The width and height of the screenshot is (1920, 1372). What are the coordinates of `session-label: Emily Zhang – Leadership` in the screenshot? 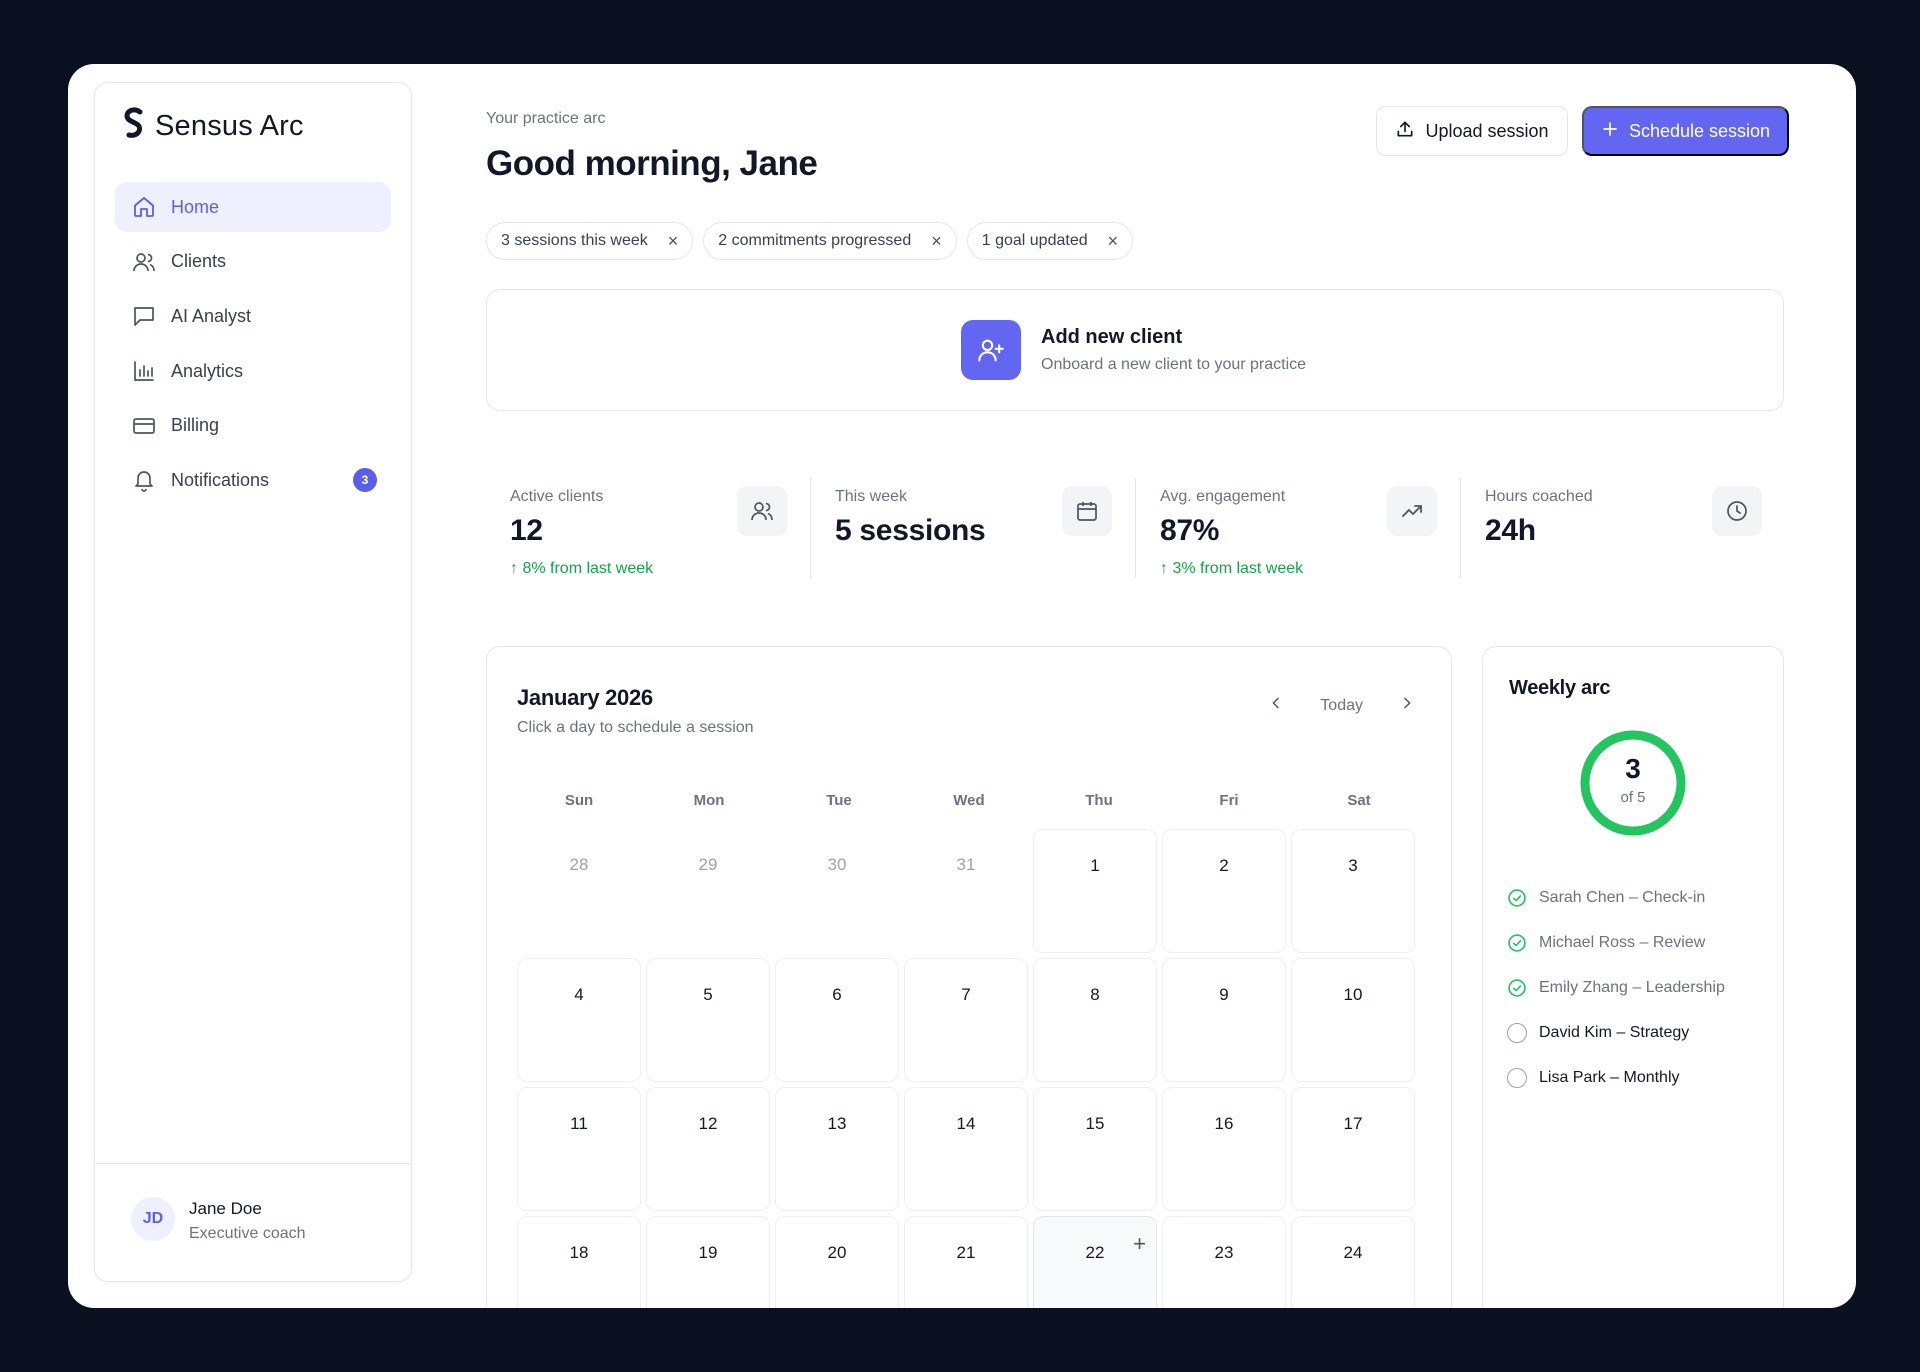 It's located at (1632, 987).